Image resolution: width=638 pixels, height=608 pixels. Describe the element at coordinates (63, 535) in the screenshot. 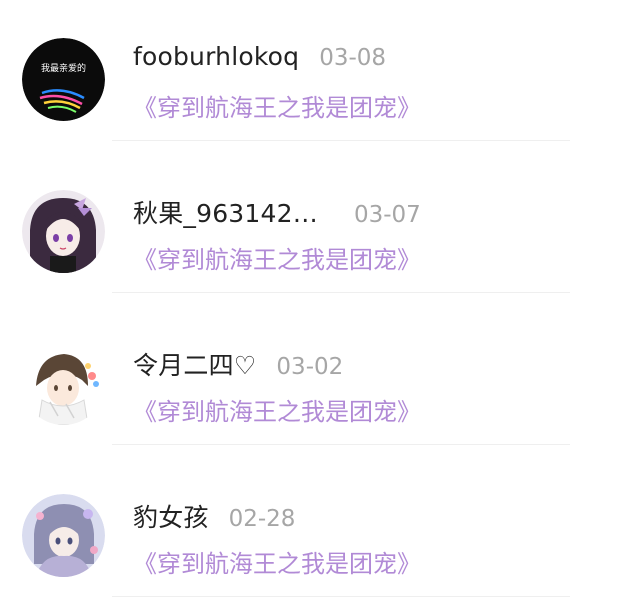

I see `anime-character-avatar-icon` at that location.